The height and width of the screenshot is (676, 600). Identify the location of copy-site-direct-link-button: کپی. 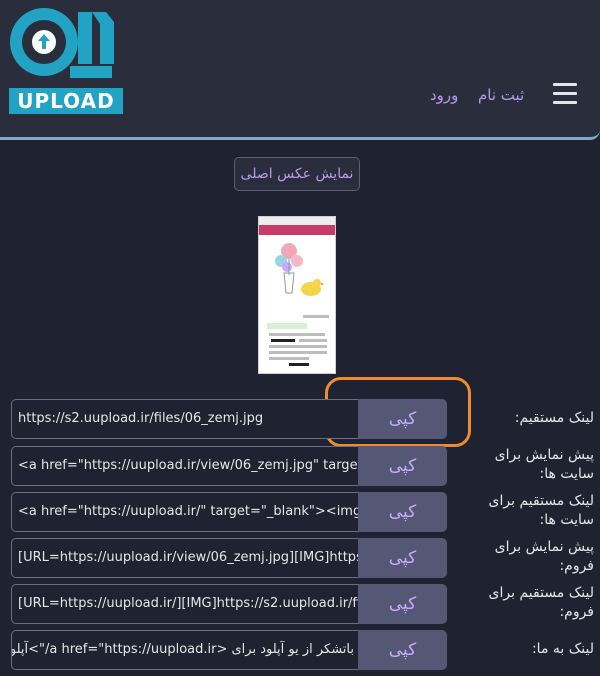
(402, 512).